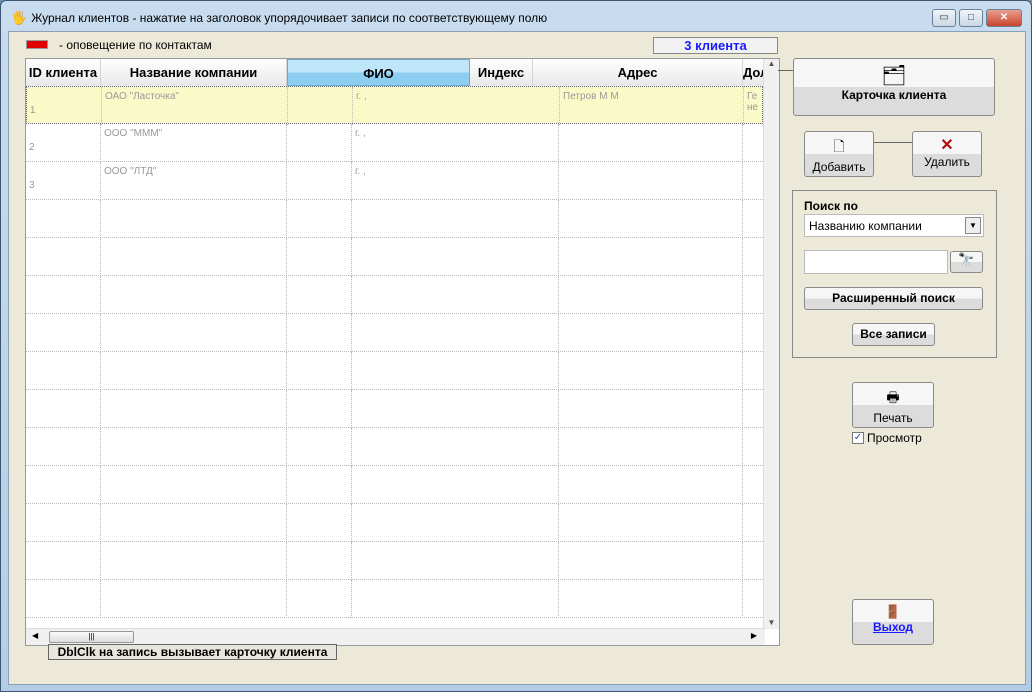 The height and width of the screenshot is (692, 1032). I want to click on column-header-fio: ФИО, so click(378, 72).